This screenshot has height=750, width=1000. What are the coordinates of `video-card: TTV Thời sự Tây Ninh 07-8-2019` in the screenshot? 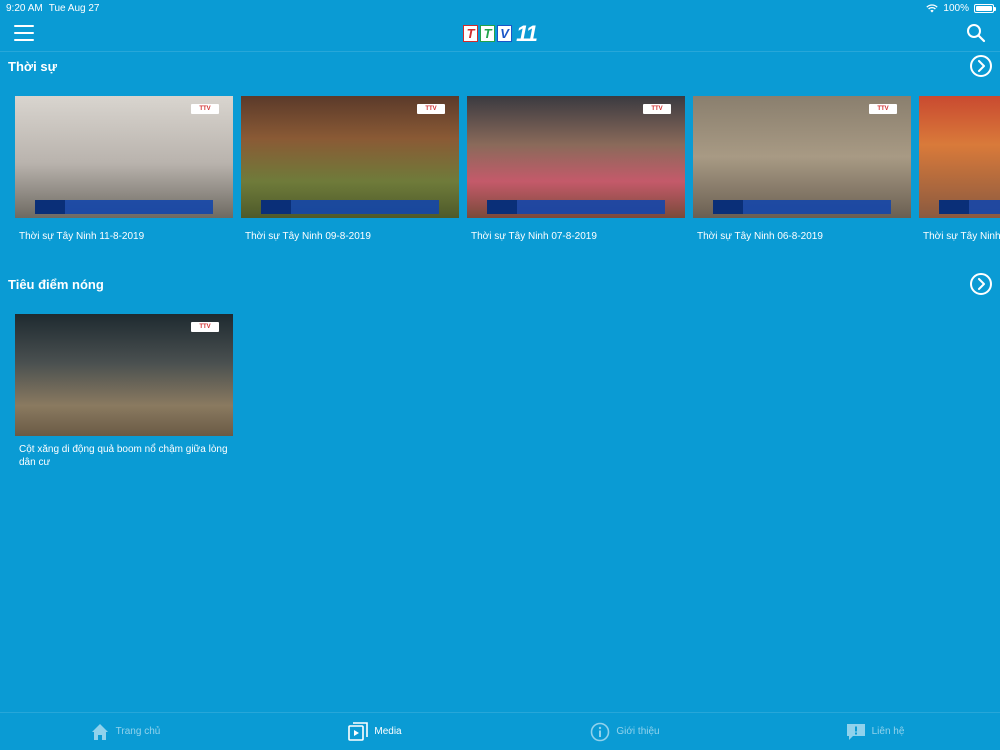 It's located at (576, 176).